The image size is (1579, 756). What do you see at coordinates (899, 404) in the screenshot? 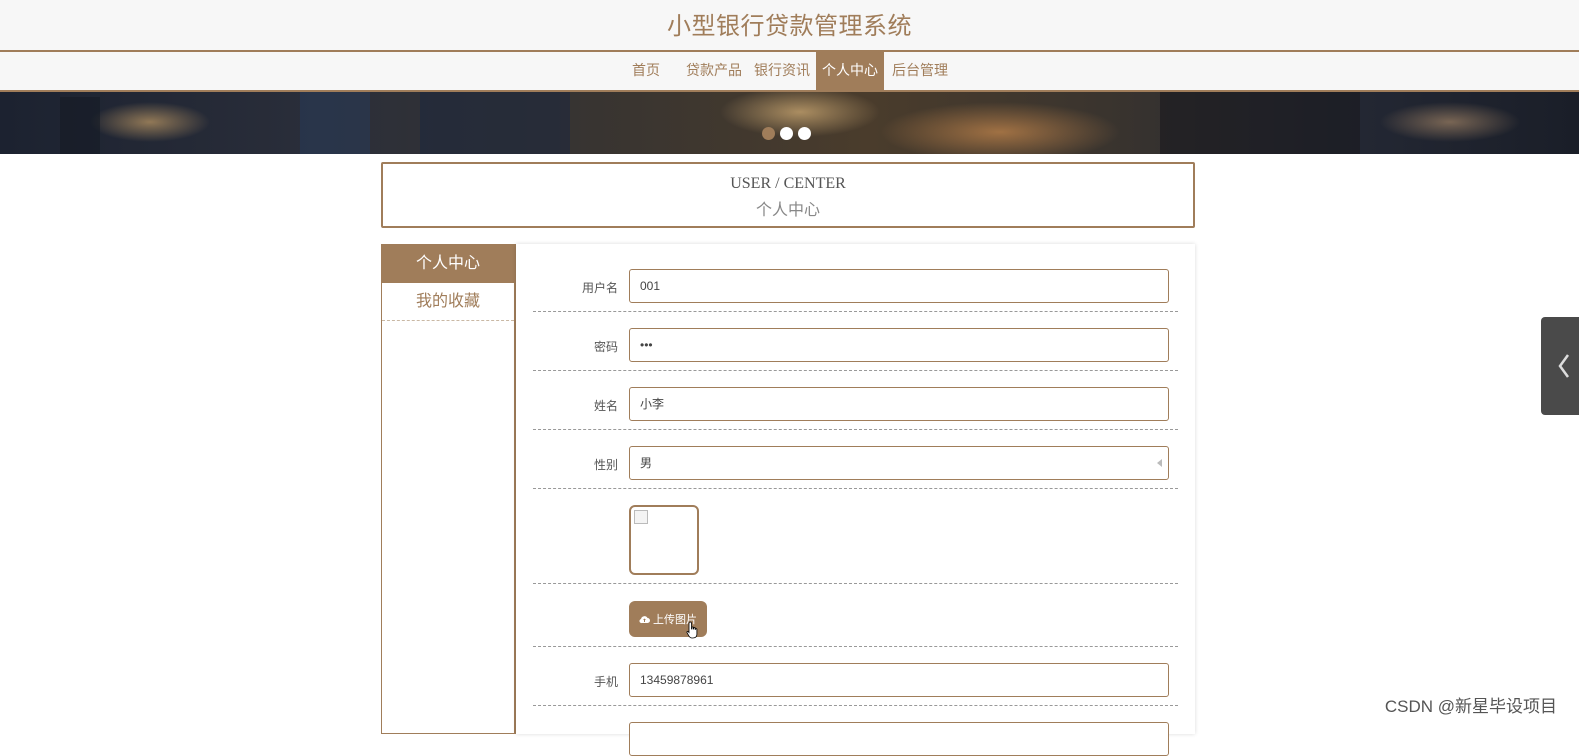
I see `name-input: 小李` at bounding box center [899, 404].